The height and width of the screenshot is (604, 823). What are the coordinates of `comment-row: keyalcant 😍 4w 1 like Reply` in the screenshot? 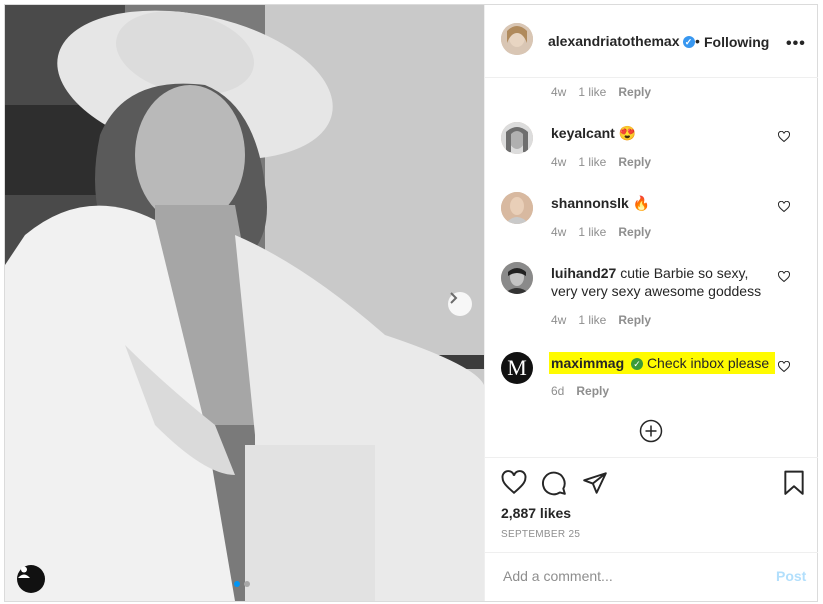 It's located at (651, 145).